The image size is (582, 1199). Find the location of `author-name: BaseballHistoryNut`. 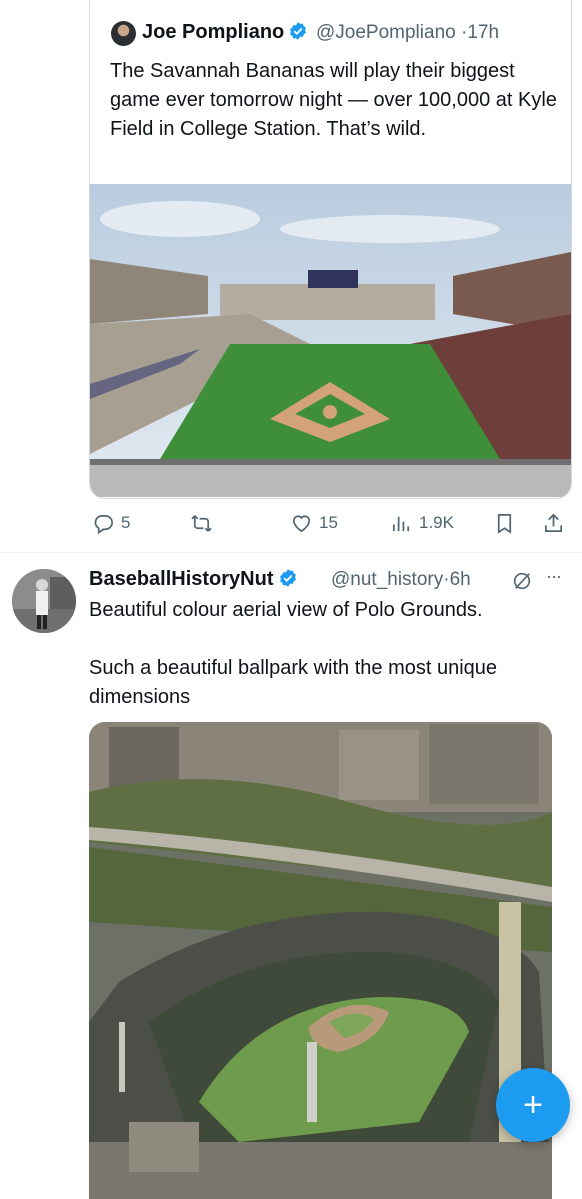

author-name: BaseballHistoryNut is located at coordinates (193, 579).